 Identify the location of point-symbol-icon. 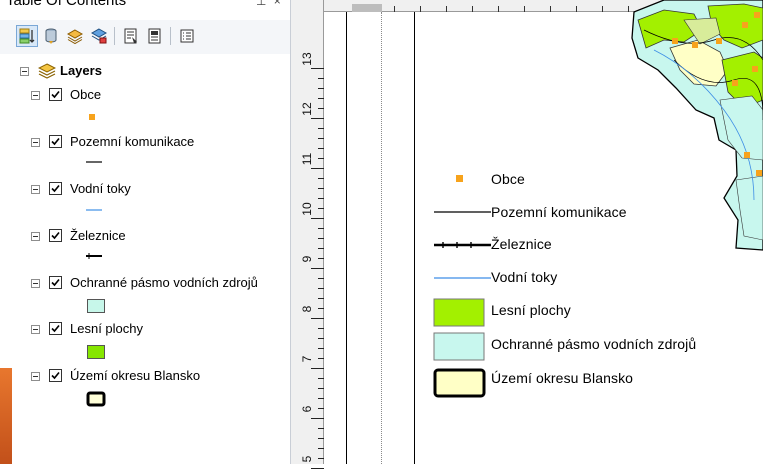
(92, 117).